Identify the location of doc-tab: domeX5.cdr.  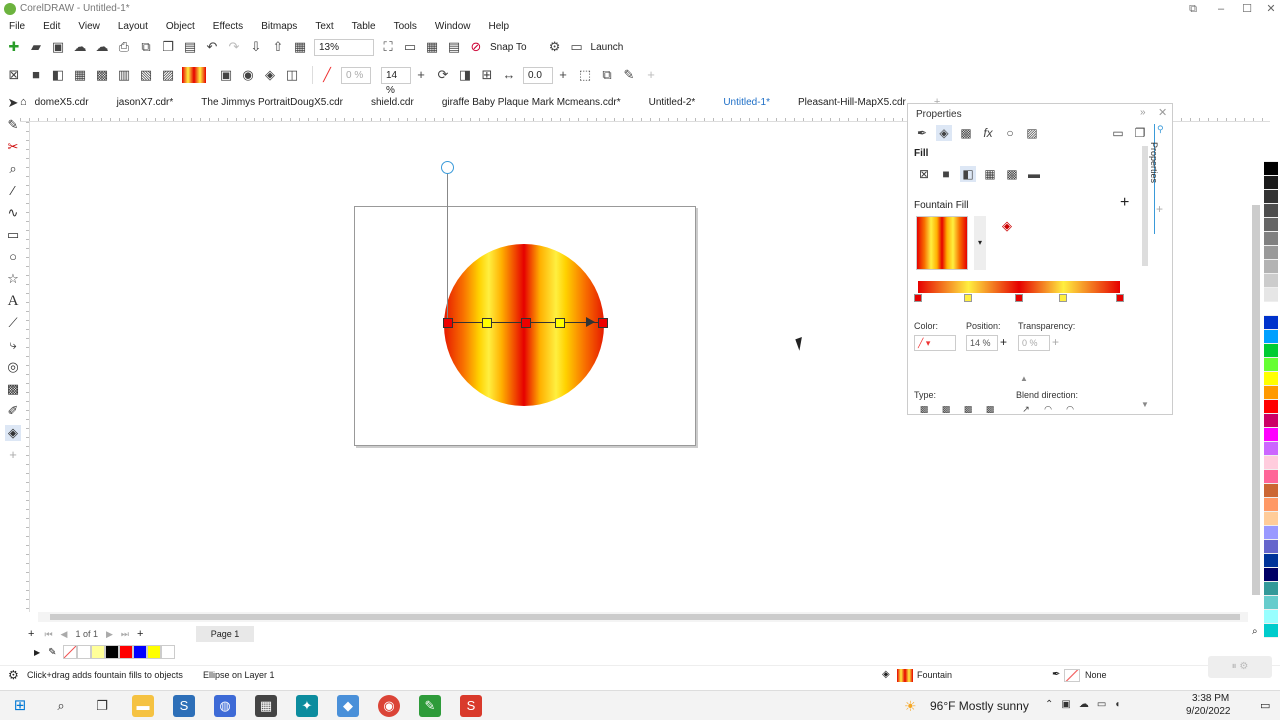
(62, 102).